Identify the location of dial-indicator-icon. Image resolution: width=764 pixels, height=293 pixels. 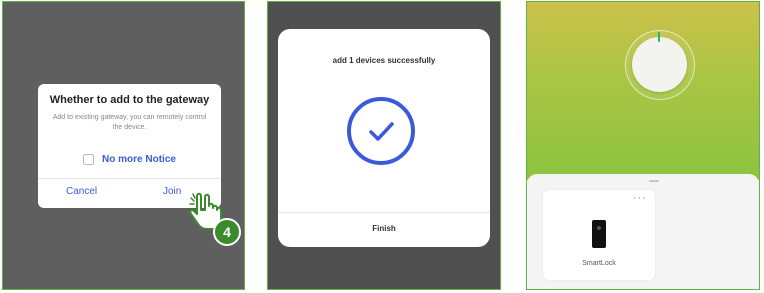
(659, 37).